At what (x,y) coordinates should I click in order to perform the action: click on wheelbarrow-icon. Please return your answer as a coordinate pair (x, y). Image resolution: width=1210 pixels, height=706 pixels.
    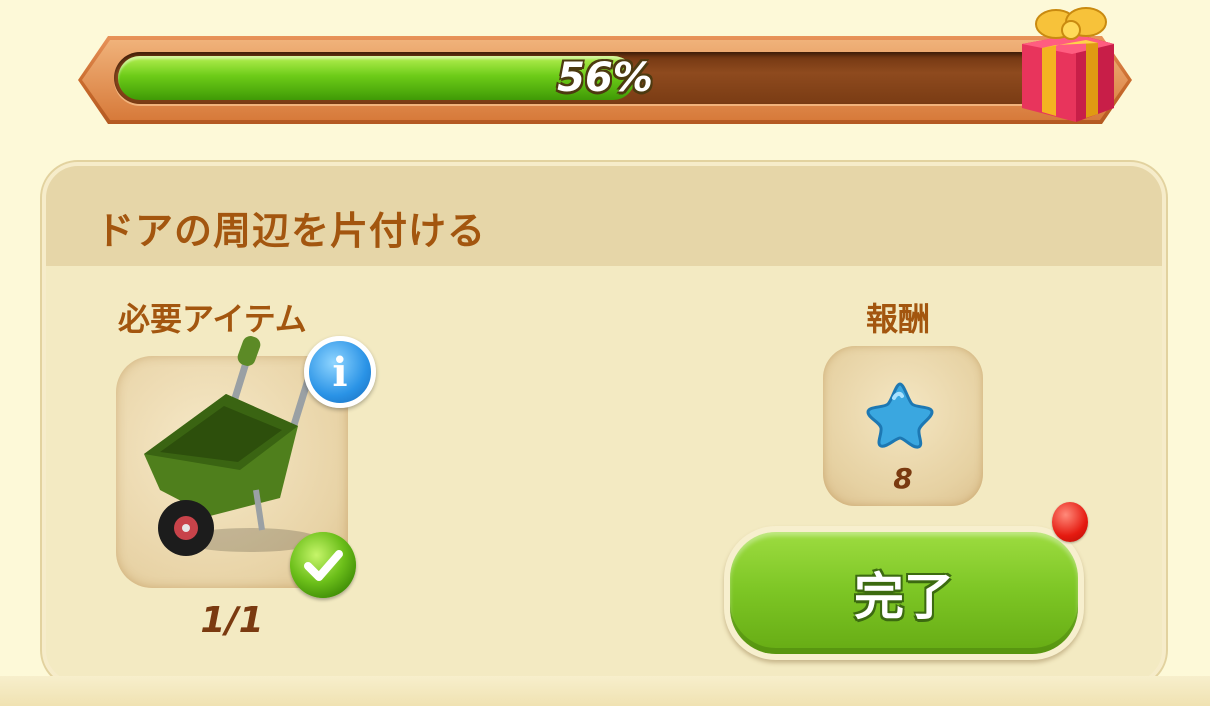
    Looking at the image, I should click on (232, 446).